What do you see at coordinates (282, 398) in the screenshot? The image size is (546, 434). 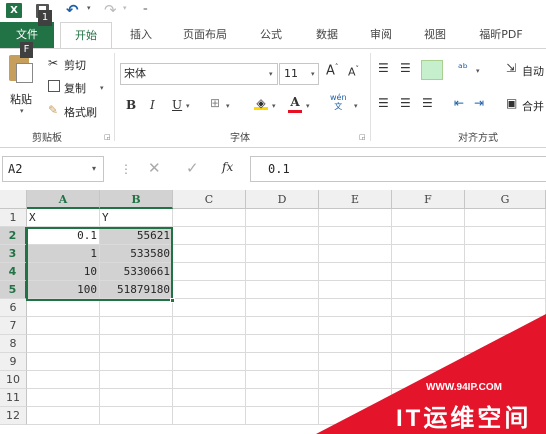 I see `cell-d11` at bounding box center [282, 398].